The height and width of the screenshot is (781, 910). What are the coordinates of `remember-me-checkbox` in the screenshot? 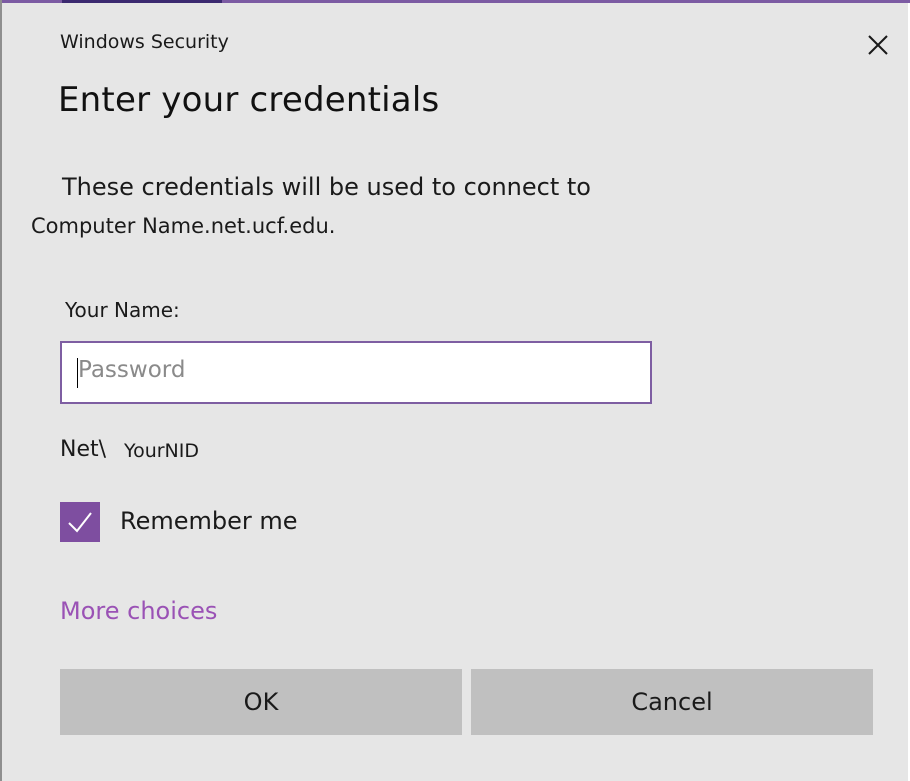 It's located at (80, 522).